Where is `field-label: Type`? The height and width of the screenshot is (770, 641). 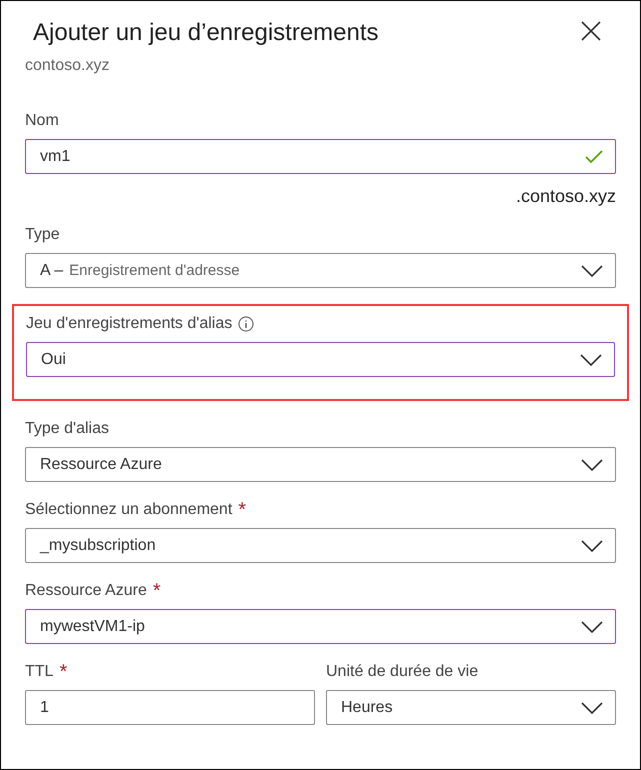
field-label: Type is located at coordinates (42, 235).